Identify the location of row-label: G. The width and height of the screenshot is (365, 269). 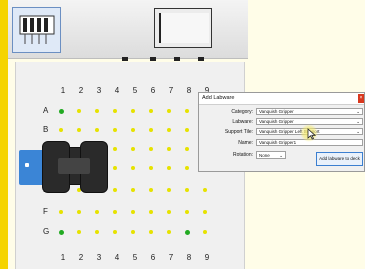
(46, 231).